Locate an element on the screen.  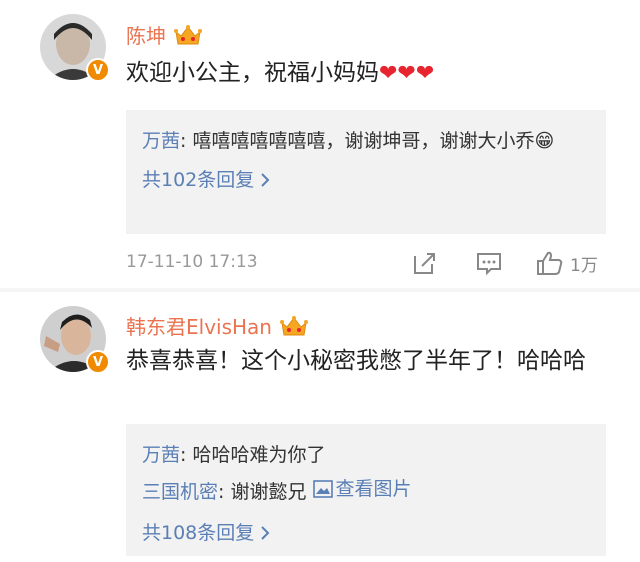
comment-meta: 17-11-10 17:13 1万 is located at coordinates (371, 264).